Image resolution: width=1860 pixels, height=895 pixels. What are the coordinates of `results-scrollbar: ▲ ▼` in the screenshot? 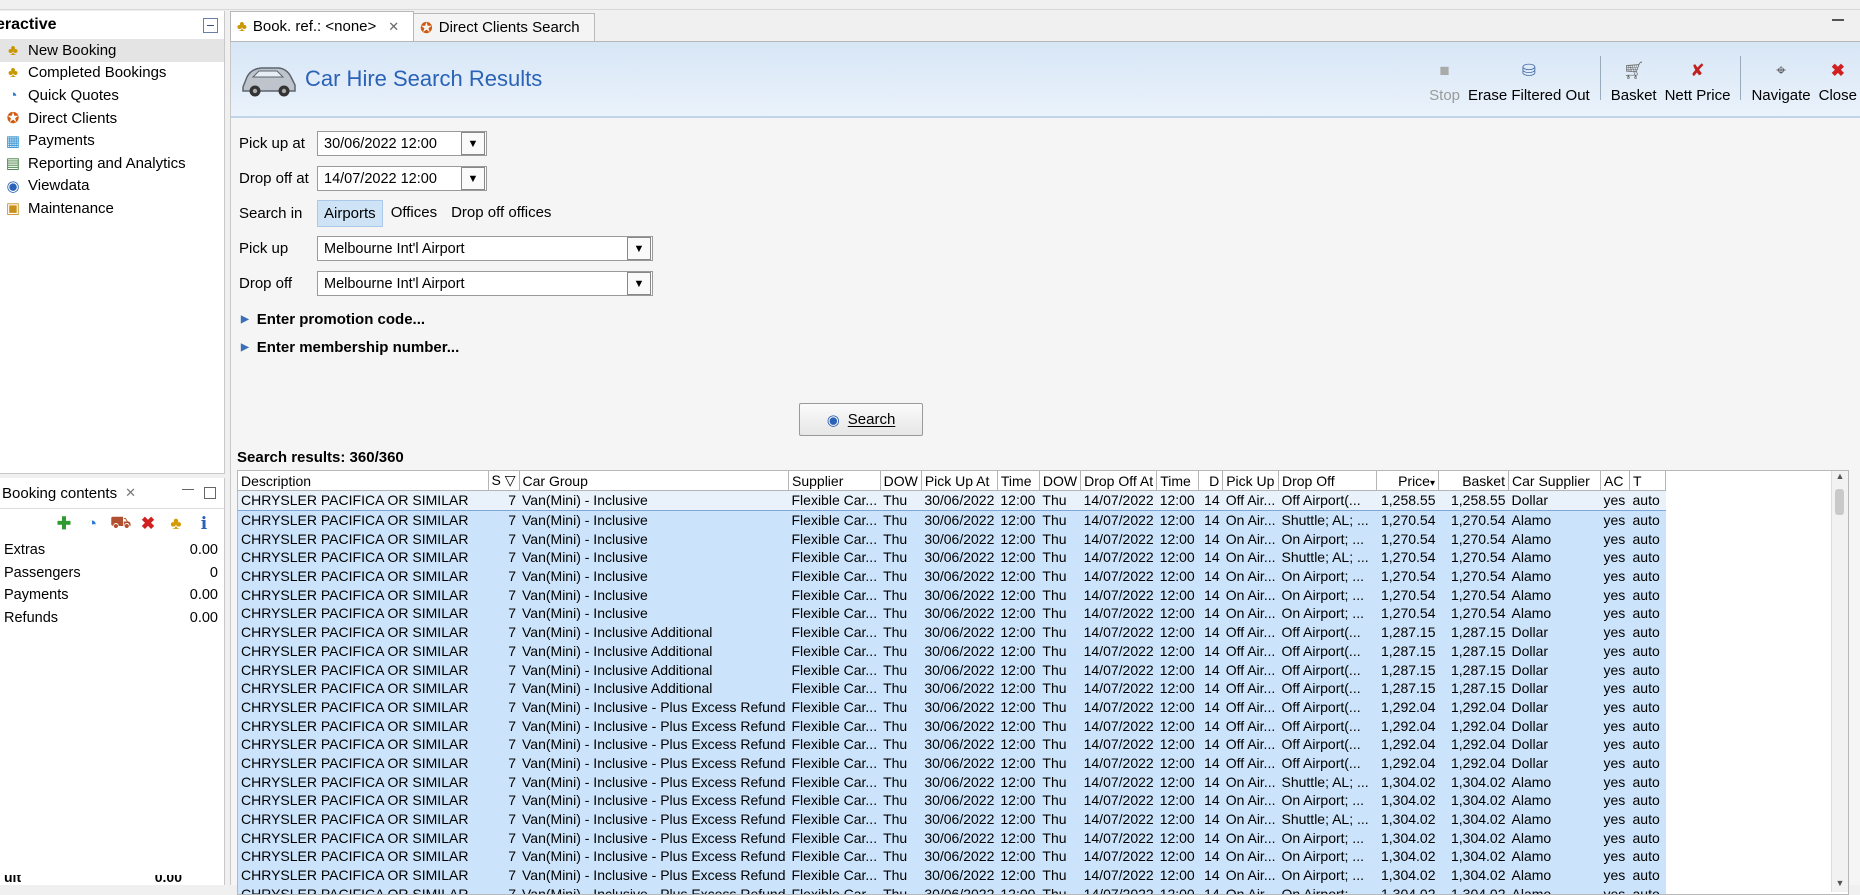 It's located at (1839, 681).